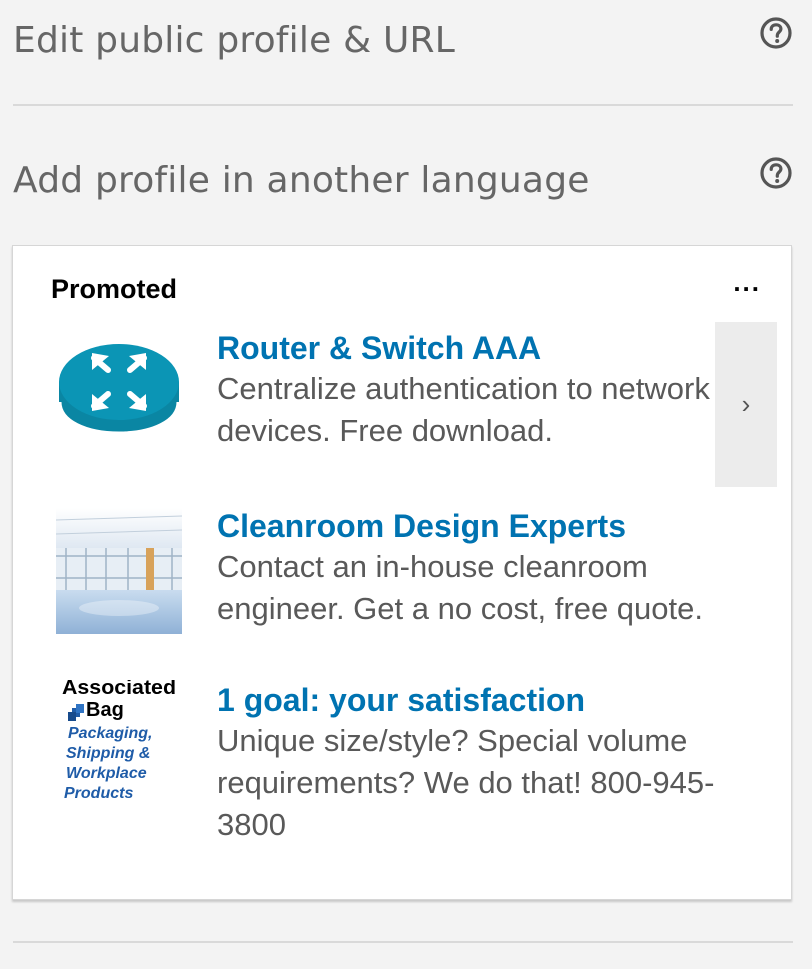 Image resolution: width=812 pixels, height=969 pixels. Describe the element at coordinates (234, 40) in the screenshot. I see `edit-public-profile-link: Edit public profile & URL` at that location.